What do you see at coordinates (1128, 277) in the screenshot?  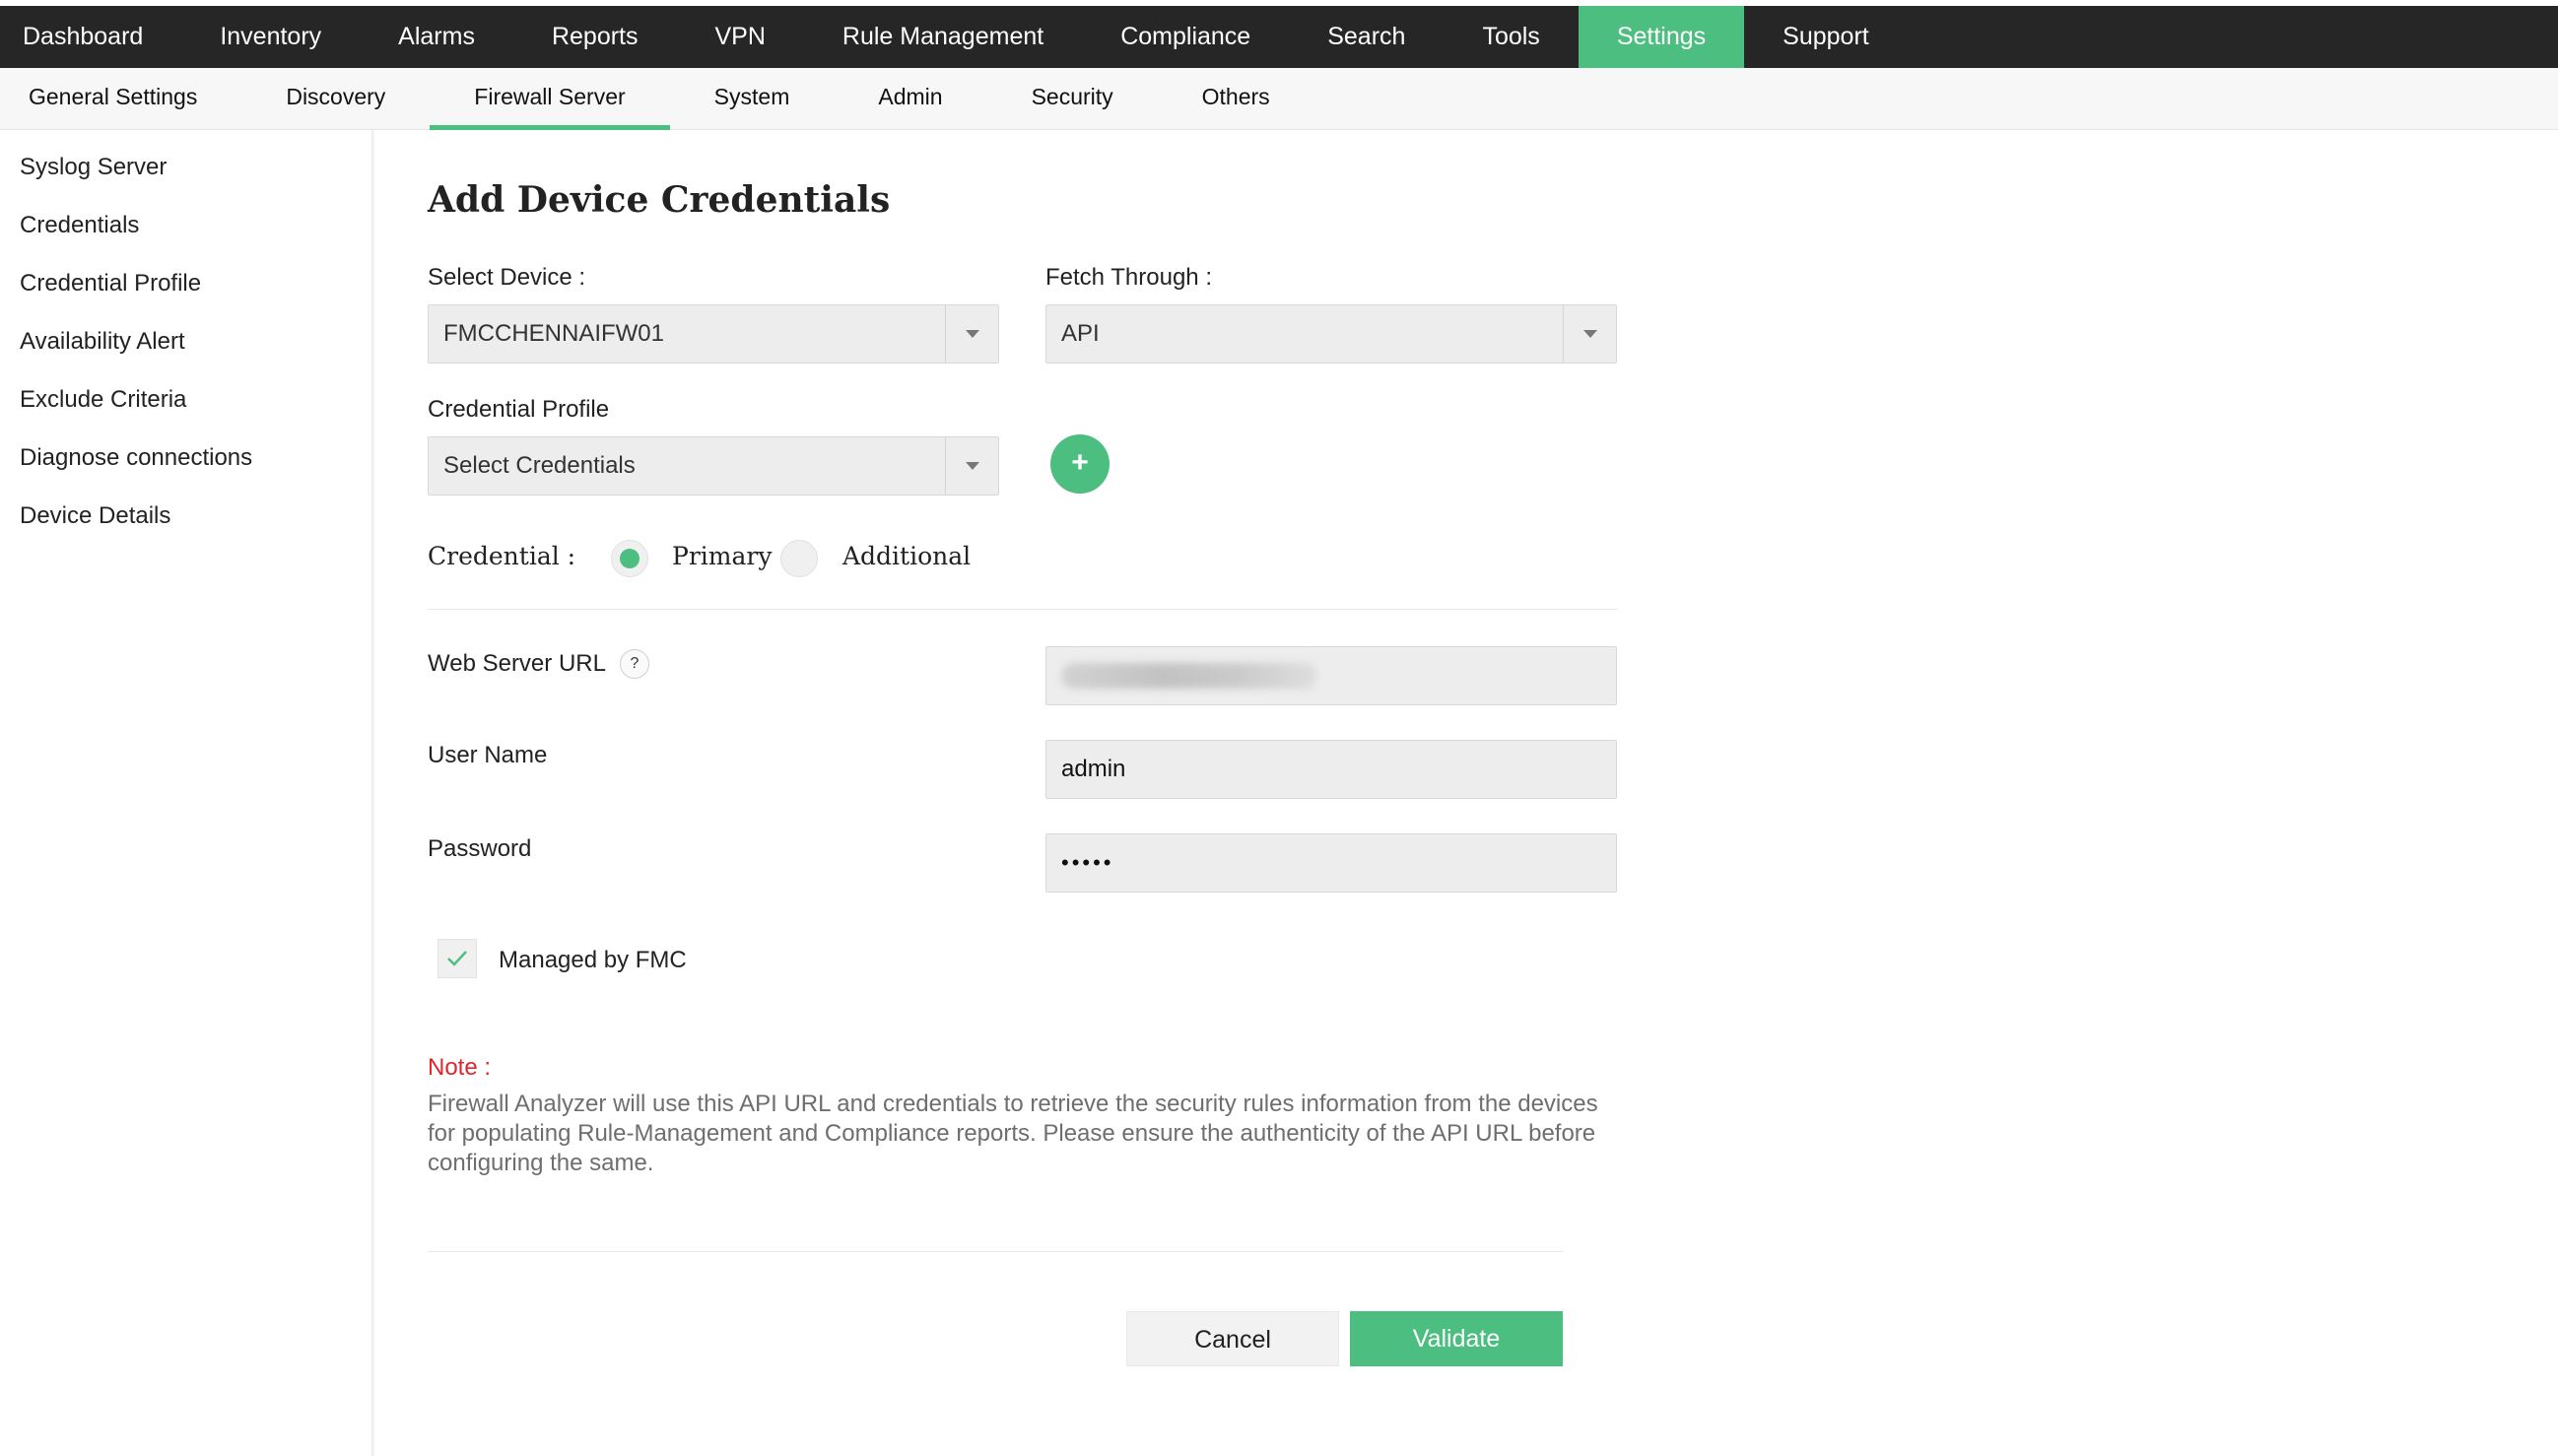 I see `fetch-through-label: Fetch Through :` at bounding box center [1128, 277].